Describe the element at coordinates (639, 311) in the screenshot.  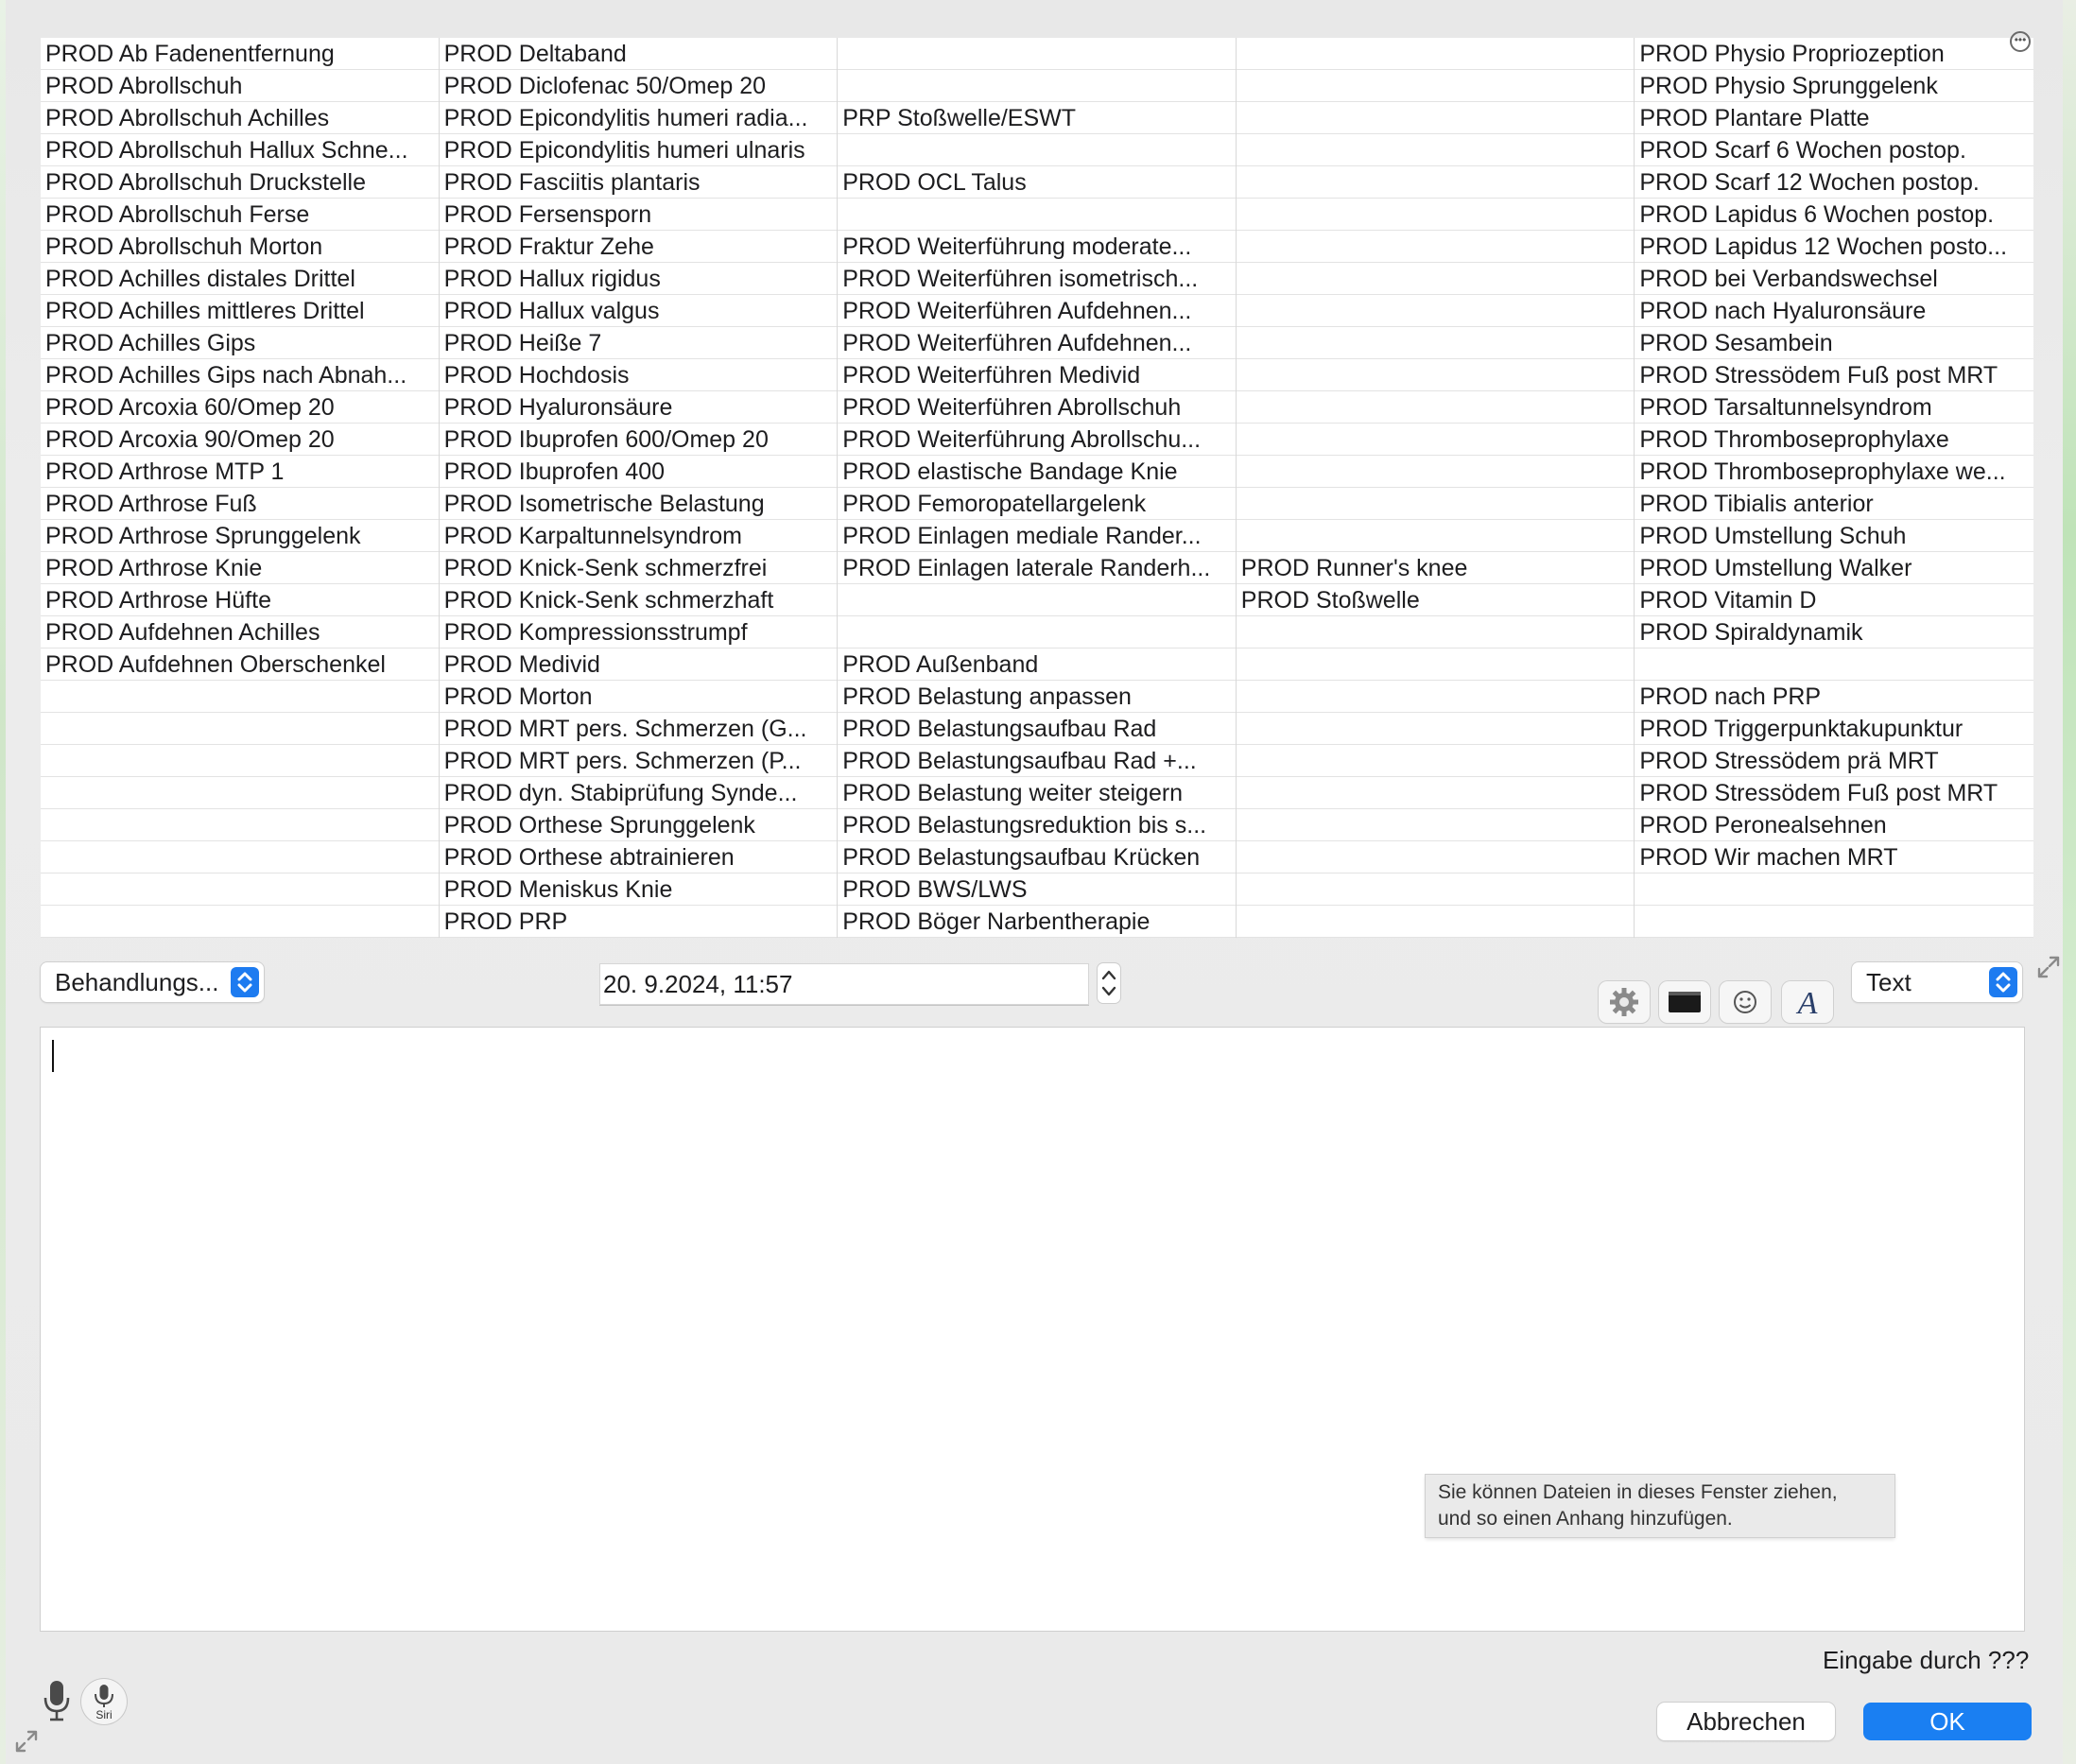
I see `grid-cell: PROD Hallux valgus` at that location.